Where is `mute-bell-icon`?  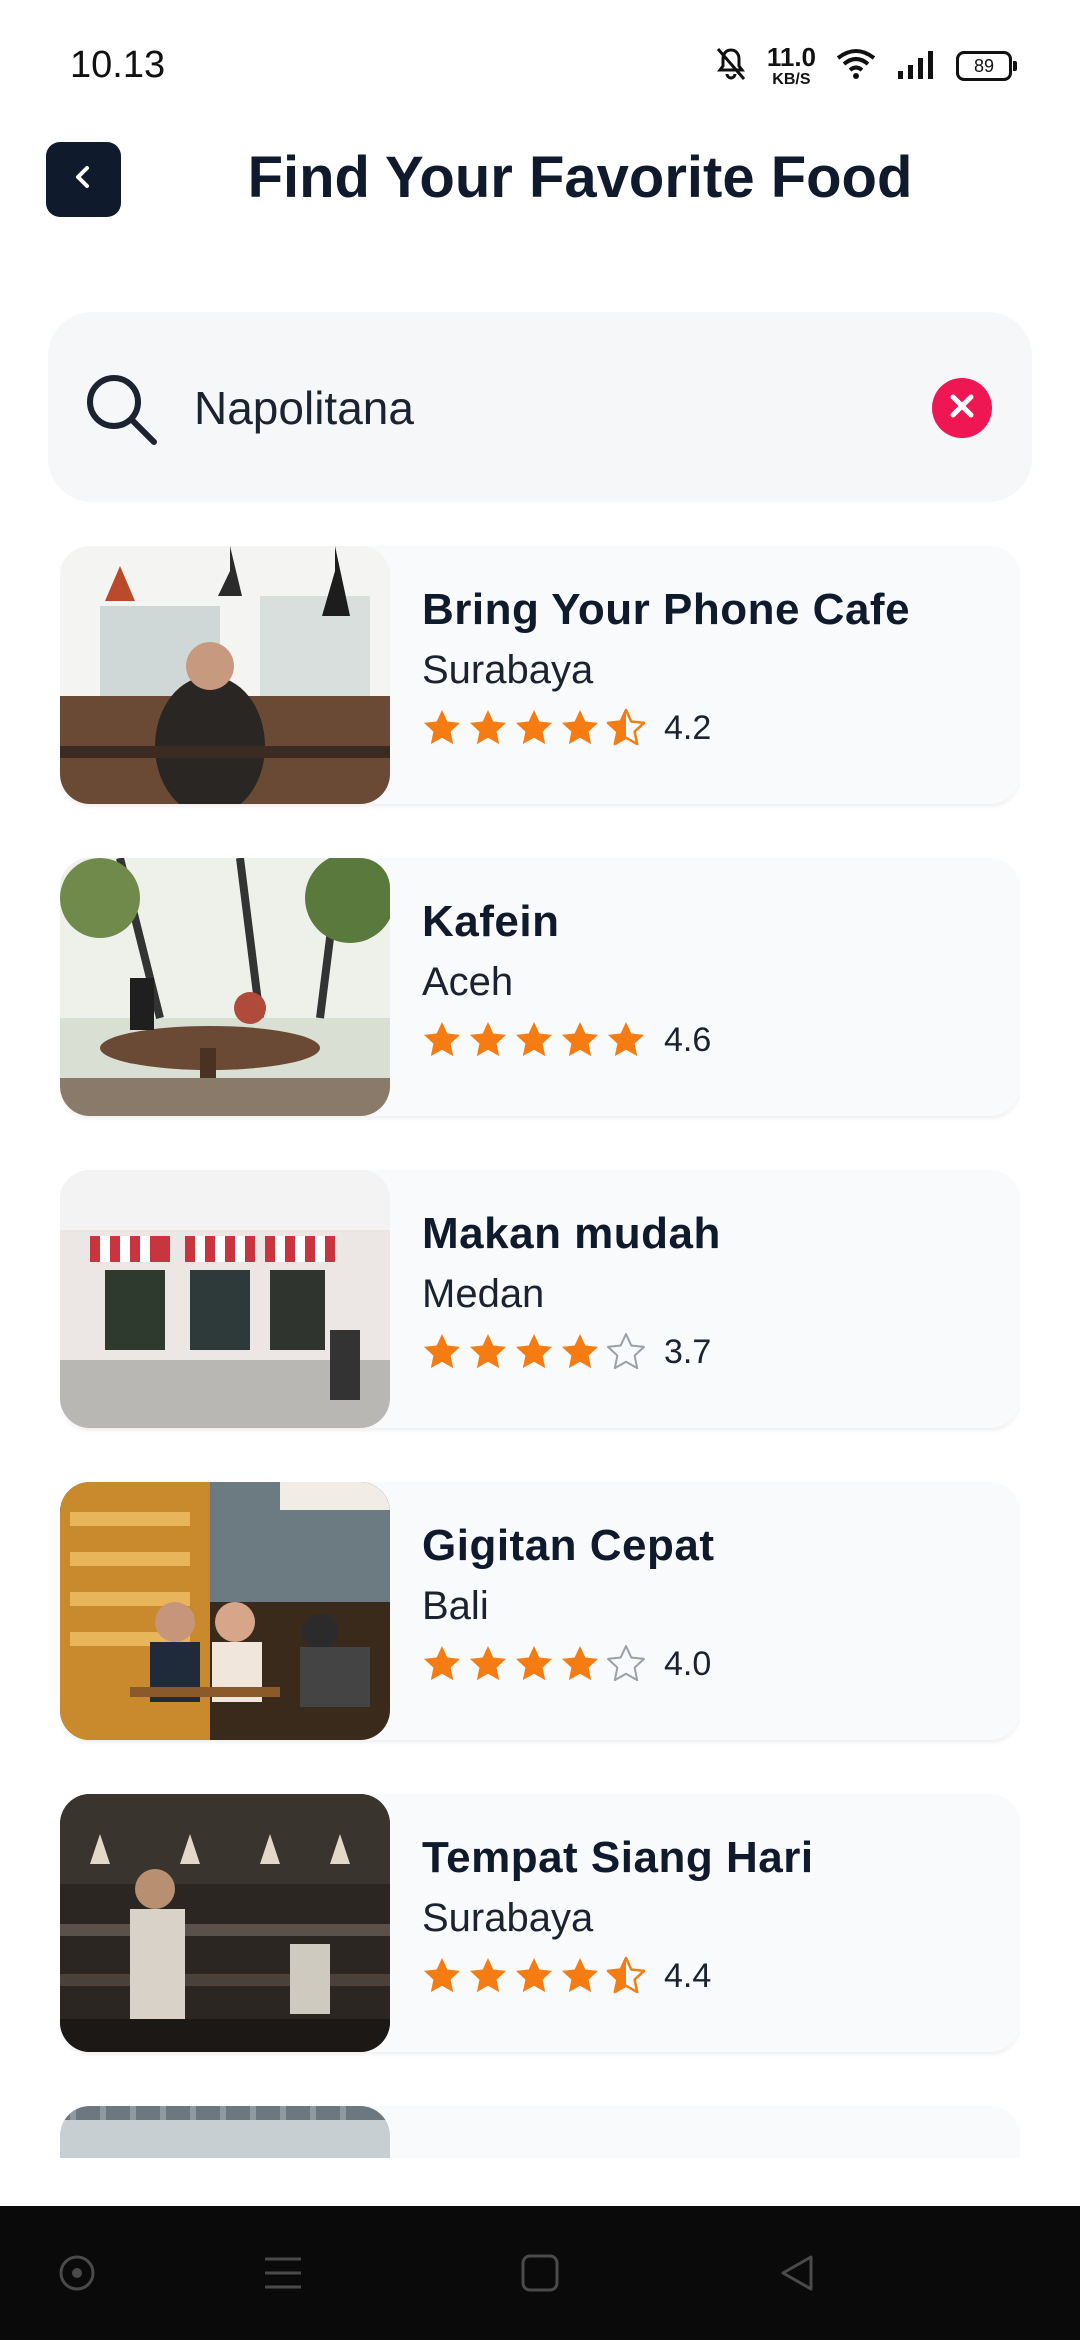 mute-bell-icon is located at coordinates (731, 66).